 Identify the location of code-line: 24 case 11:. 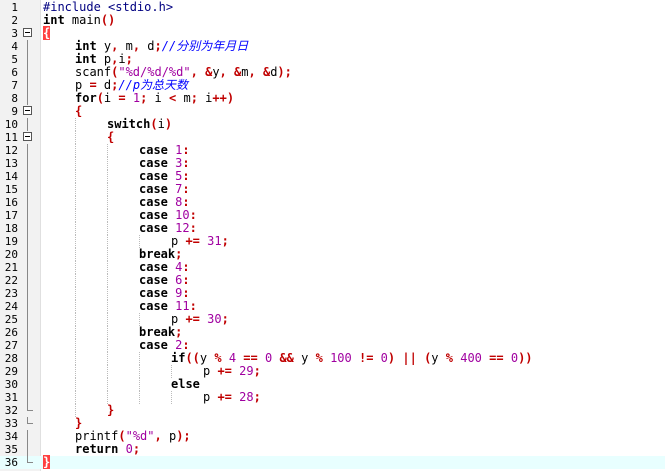
(332, 306).